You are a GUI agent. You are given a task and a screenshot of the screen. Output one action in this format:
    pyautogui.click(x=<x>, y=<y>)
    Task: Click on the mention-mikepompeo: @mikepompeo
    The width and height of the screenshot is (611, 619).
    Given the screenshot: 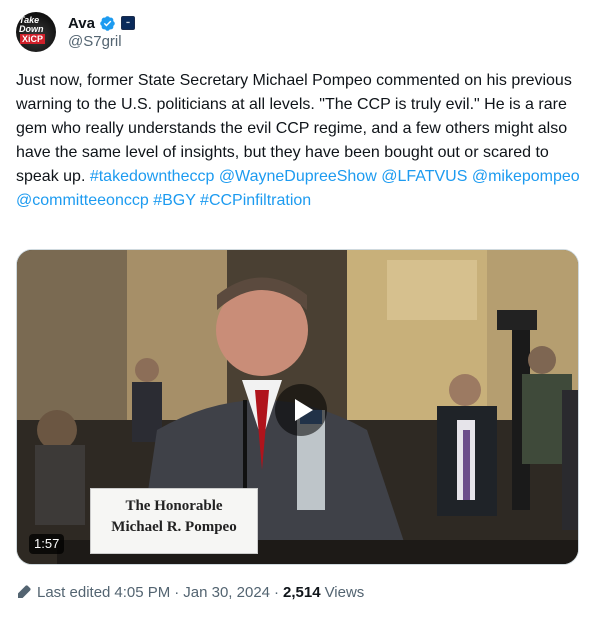 What is the action you would take?
    pyautogui.click(x=526, y=176)
    